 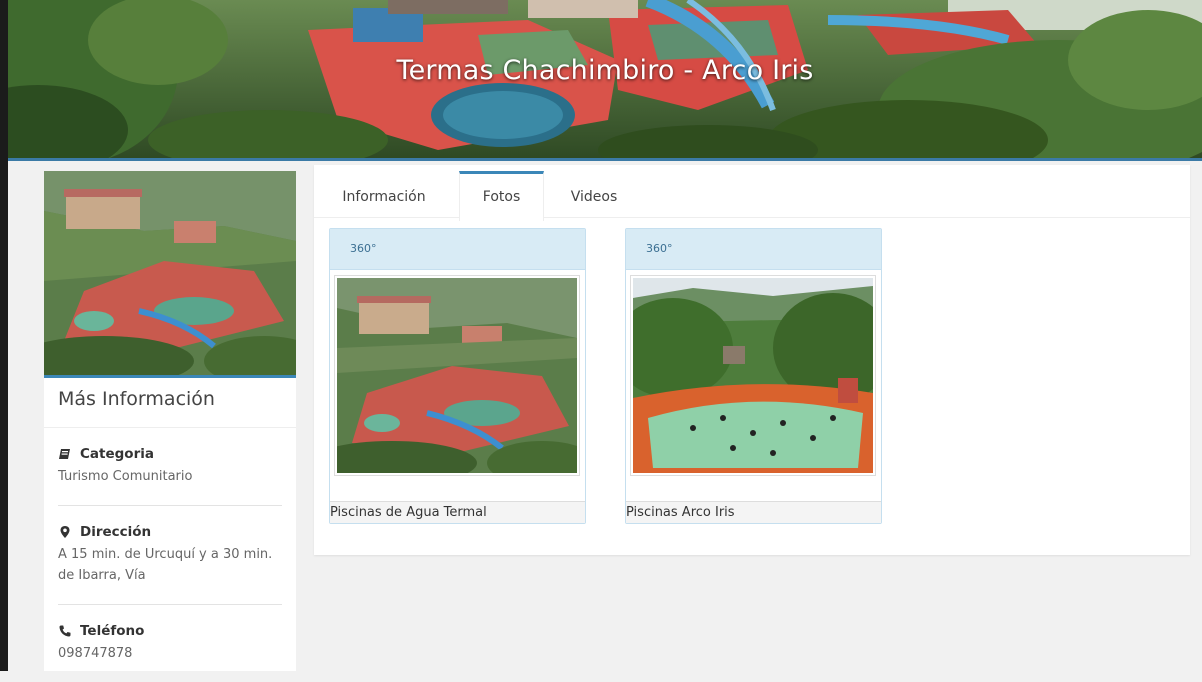 I want to click on place-photo, so click(x=170, y=274).